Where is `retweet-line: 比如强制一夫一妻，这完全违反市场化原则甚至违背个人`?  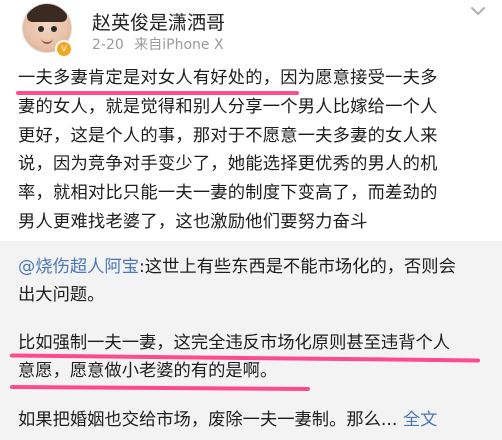
retweet-line: 比如强制一夫一妻，这完全违反市场化原则甚至违背个人 is located at coordinates (234, 343).